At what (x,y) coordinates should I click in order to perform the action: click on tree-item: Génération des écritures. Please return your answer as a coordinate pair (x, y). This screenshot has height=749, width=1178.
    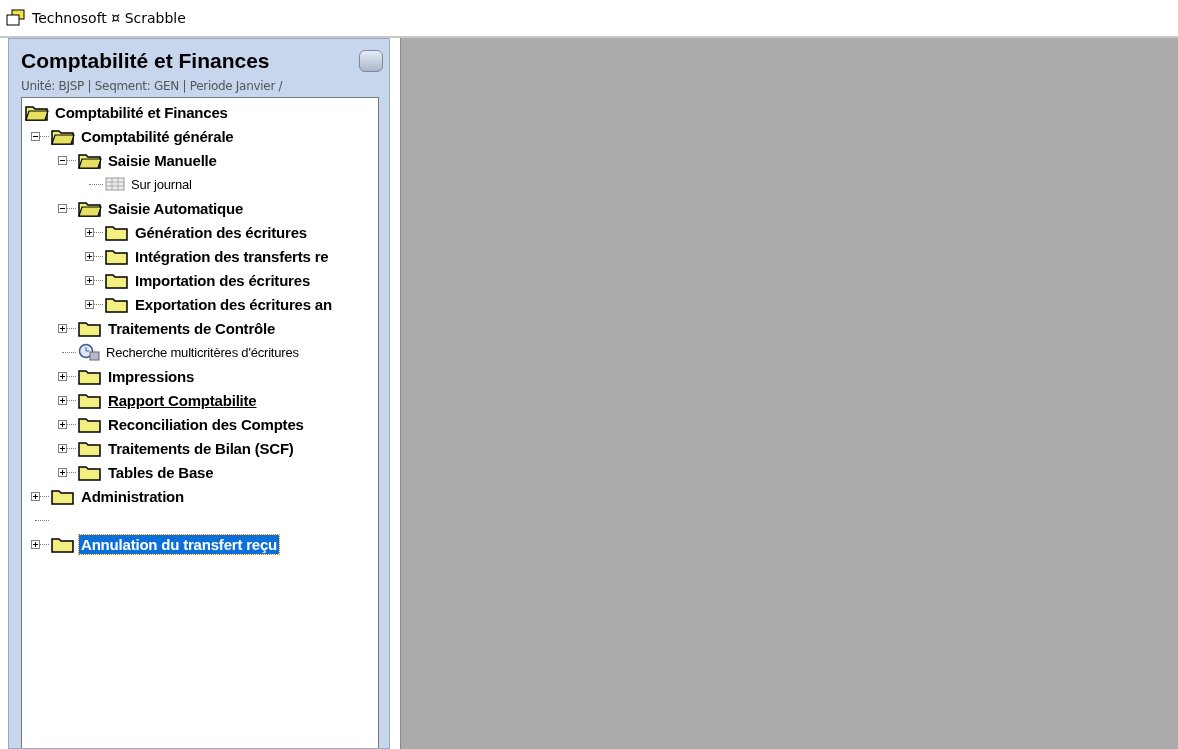
    Looking at the image, I should click on (221, 232).